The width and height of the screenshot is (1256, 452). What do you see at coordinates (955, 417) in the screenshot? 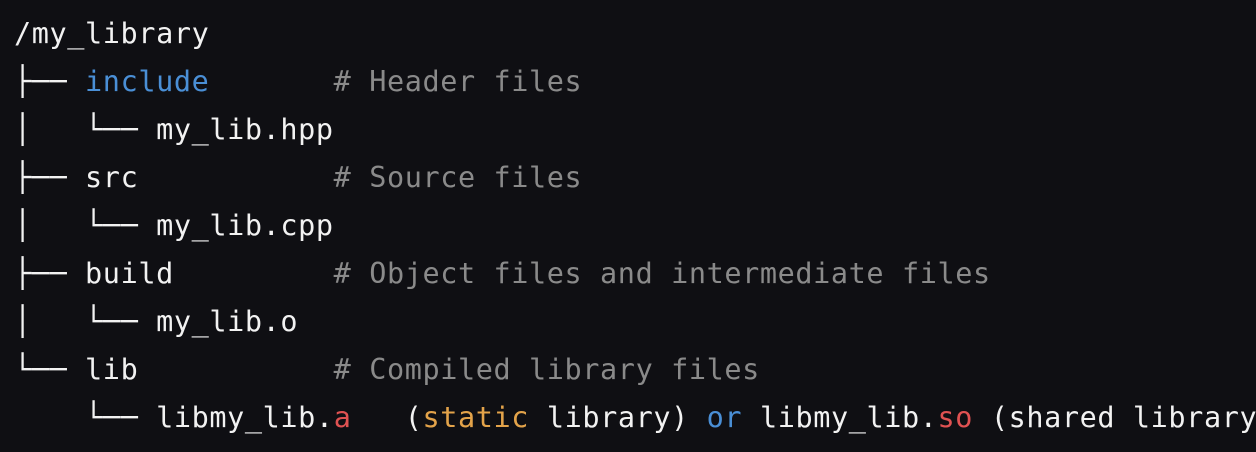
I see `shared-library-extension: so` at bounding box center [955, 417].